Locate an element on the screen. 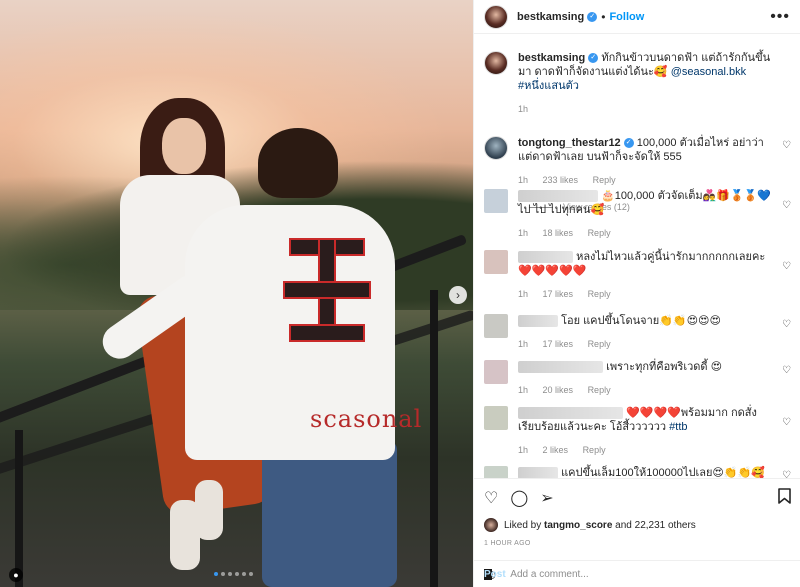 The height and width of the screenshot is (587, 800). comment-likes: 233 likes is located at coordinates (561, 180).